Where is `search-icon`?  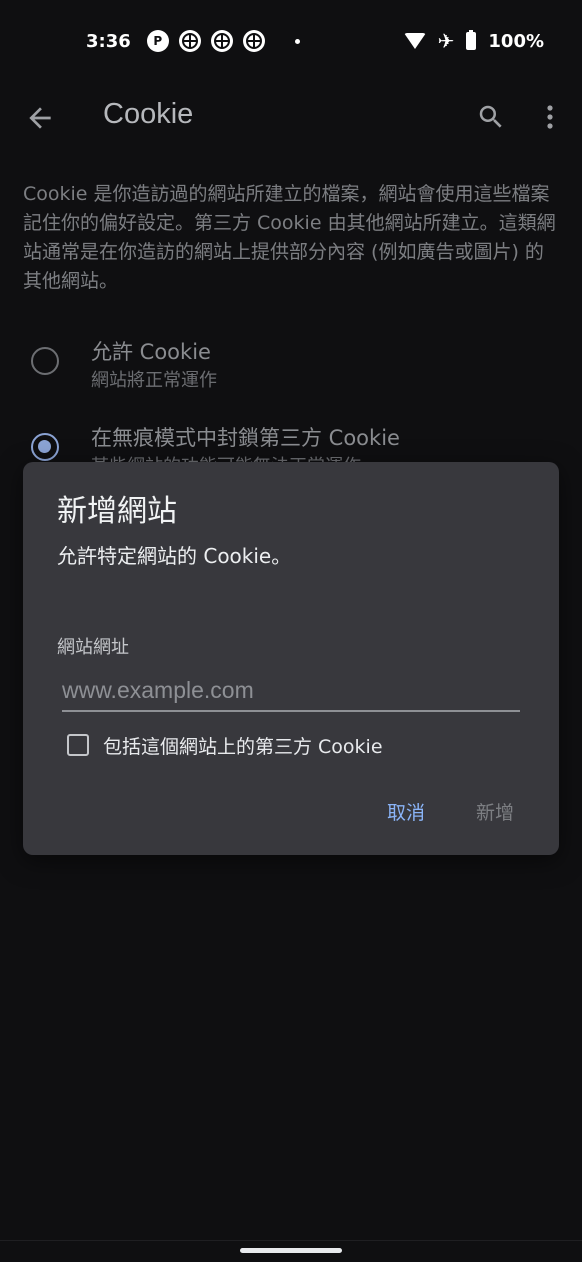 search-icon is located at coordinates (491, 117).